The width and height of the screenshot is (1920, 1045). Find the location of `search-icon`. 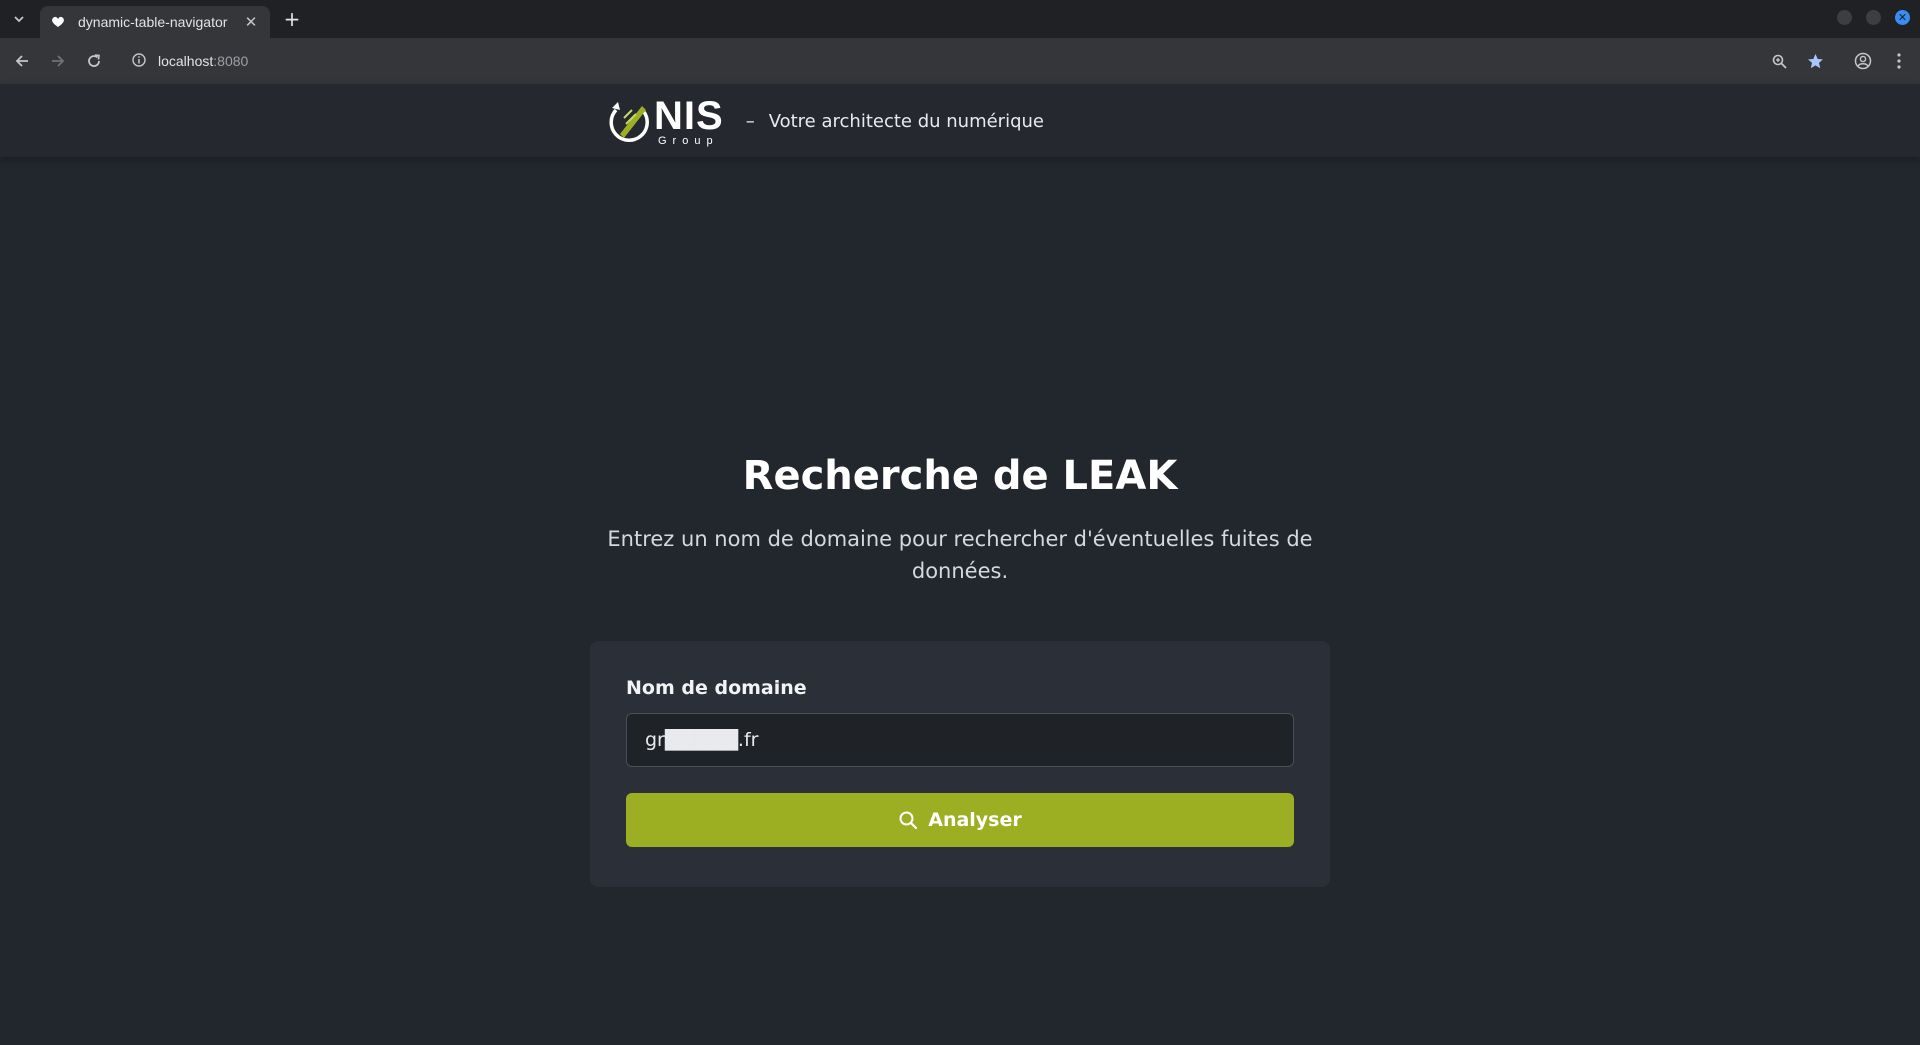

search-icon is located at coordinates (908, 820).